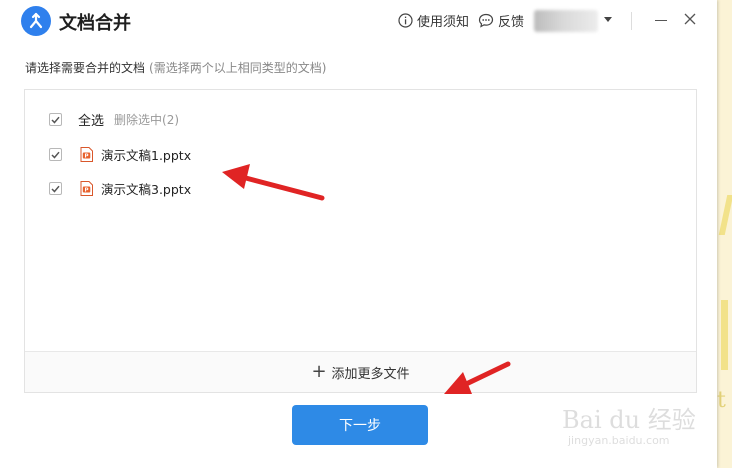 Image resolution: width=732 pixels, height=468 pixels. I want to click on instruction-main: 请选择需要合并的文档, so click(85, 68).